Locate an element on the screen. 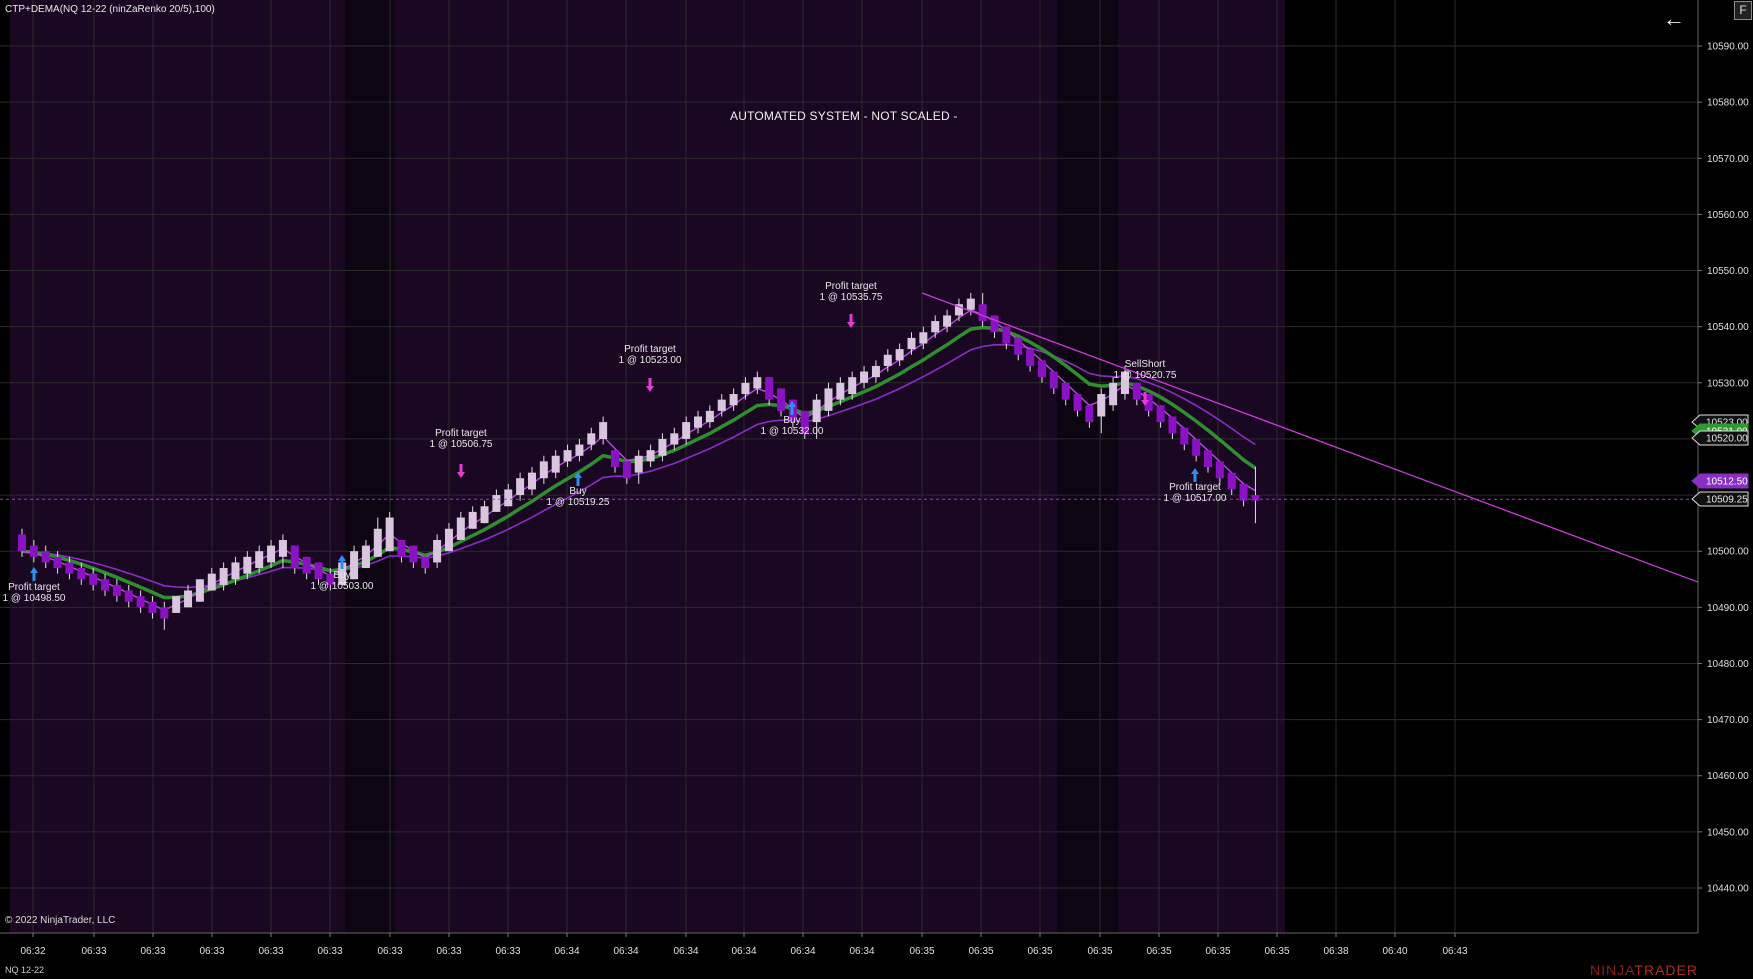  price-markers: 10523.0010521.0010520.0010512.5010509.25 is located at coordinates (1720, 460).